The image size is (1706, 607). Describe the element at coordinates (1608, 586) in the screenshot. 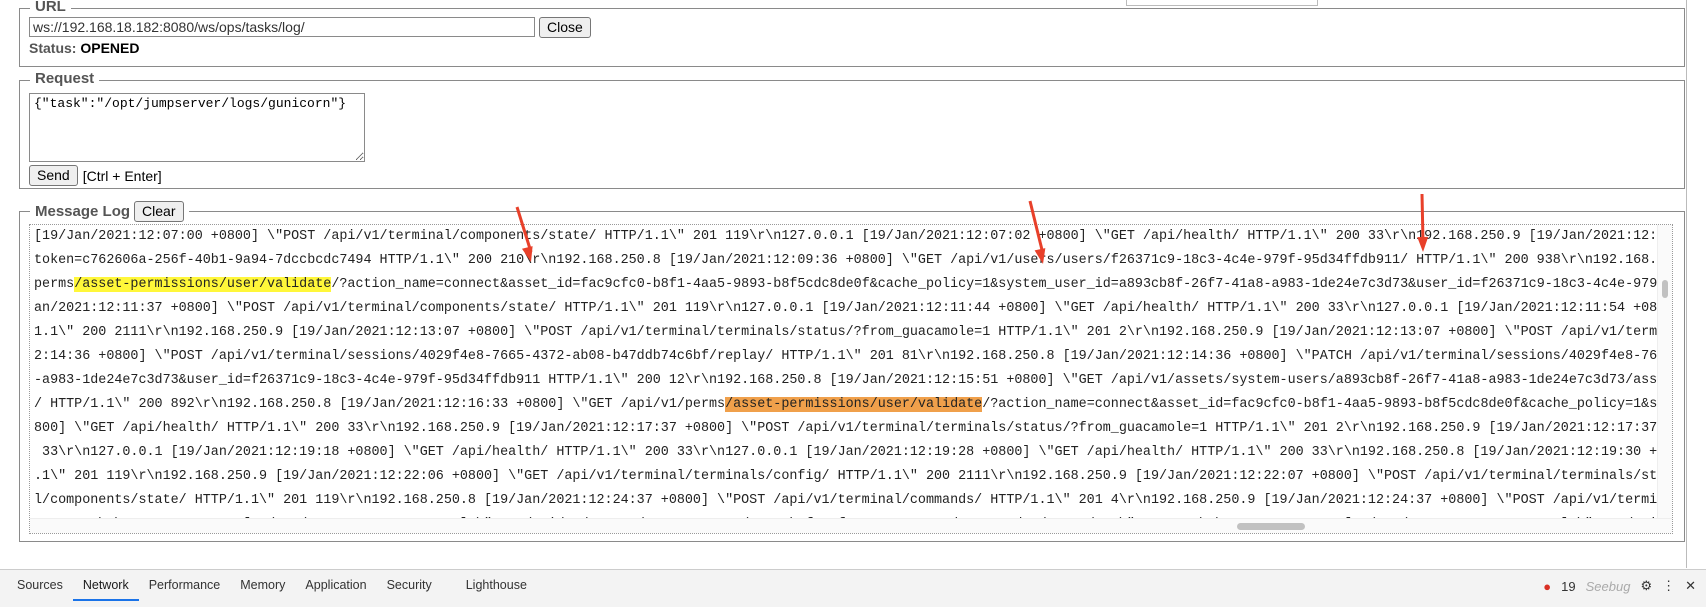

I see `seebug-watermark: Seebug` at that location.